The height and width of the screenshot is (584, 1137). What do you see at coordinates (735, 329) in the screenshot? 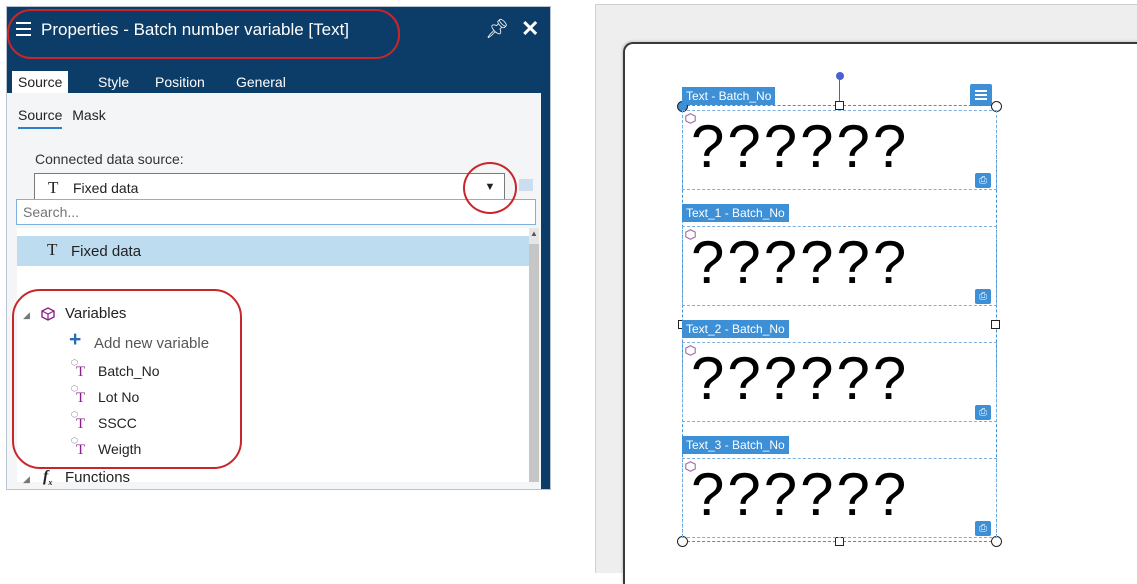
I see `object-tag: Text_2 - Batch_No` at bounding box center [735, 329].